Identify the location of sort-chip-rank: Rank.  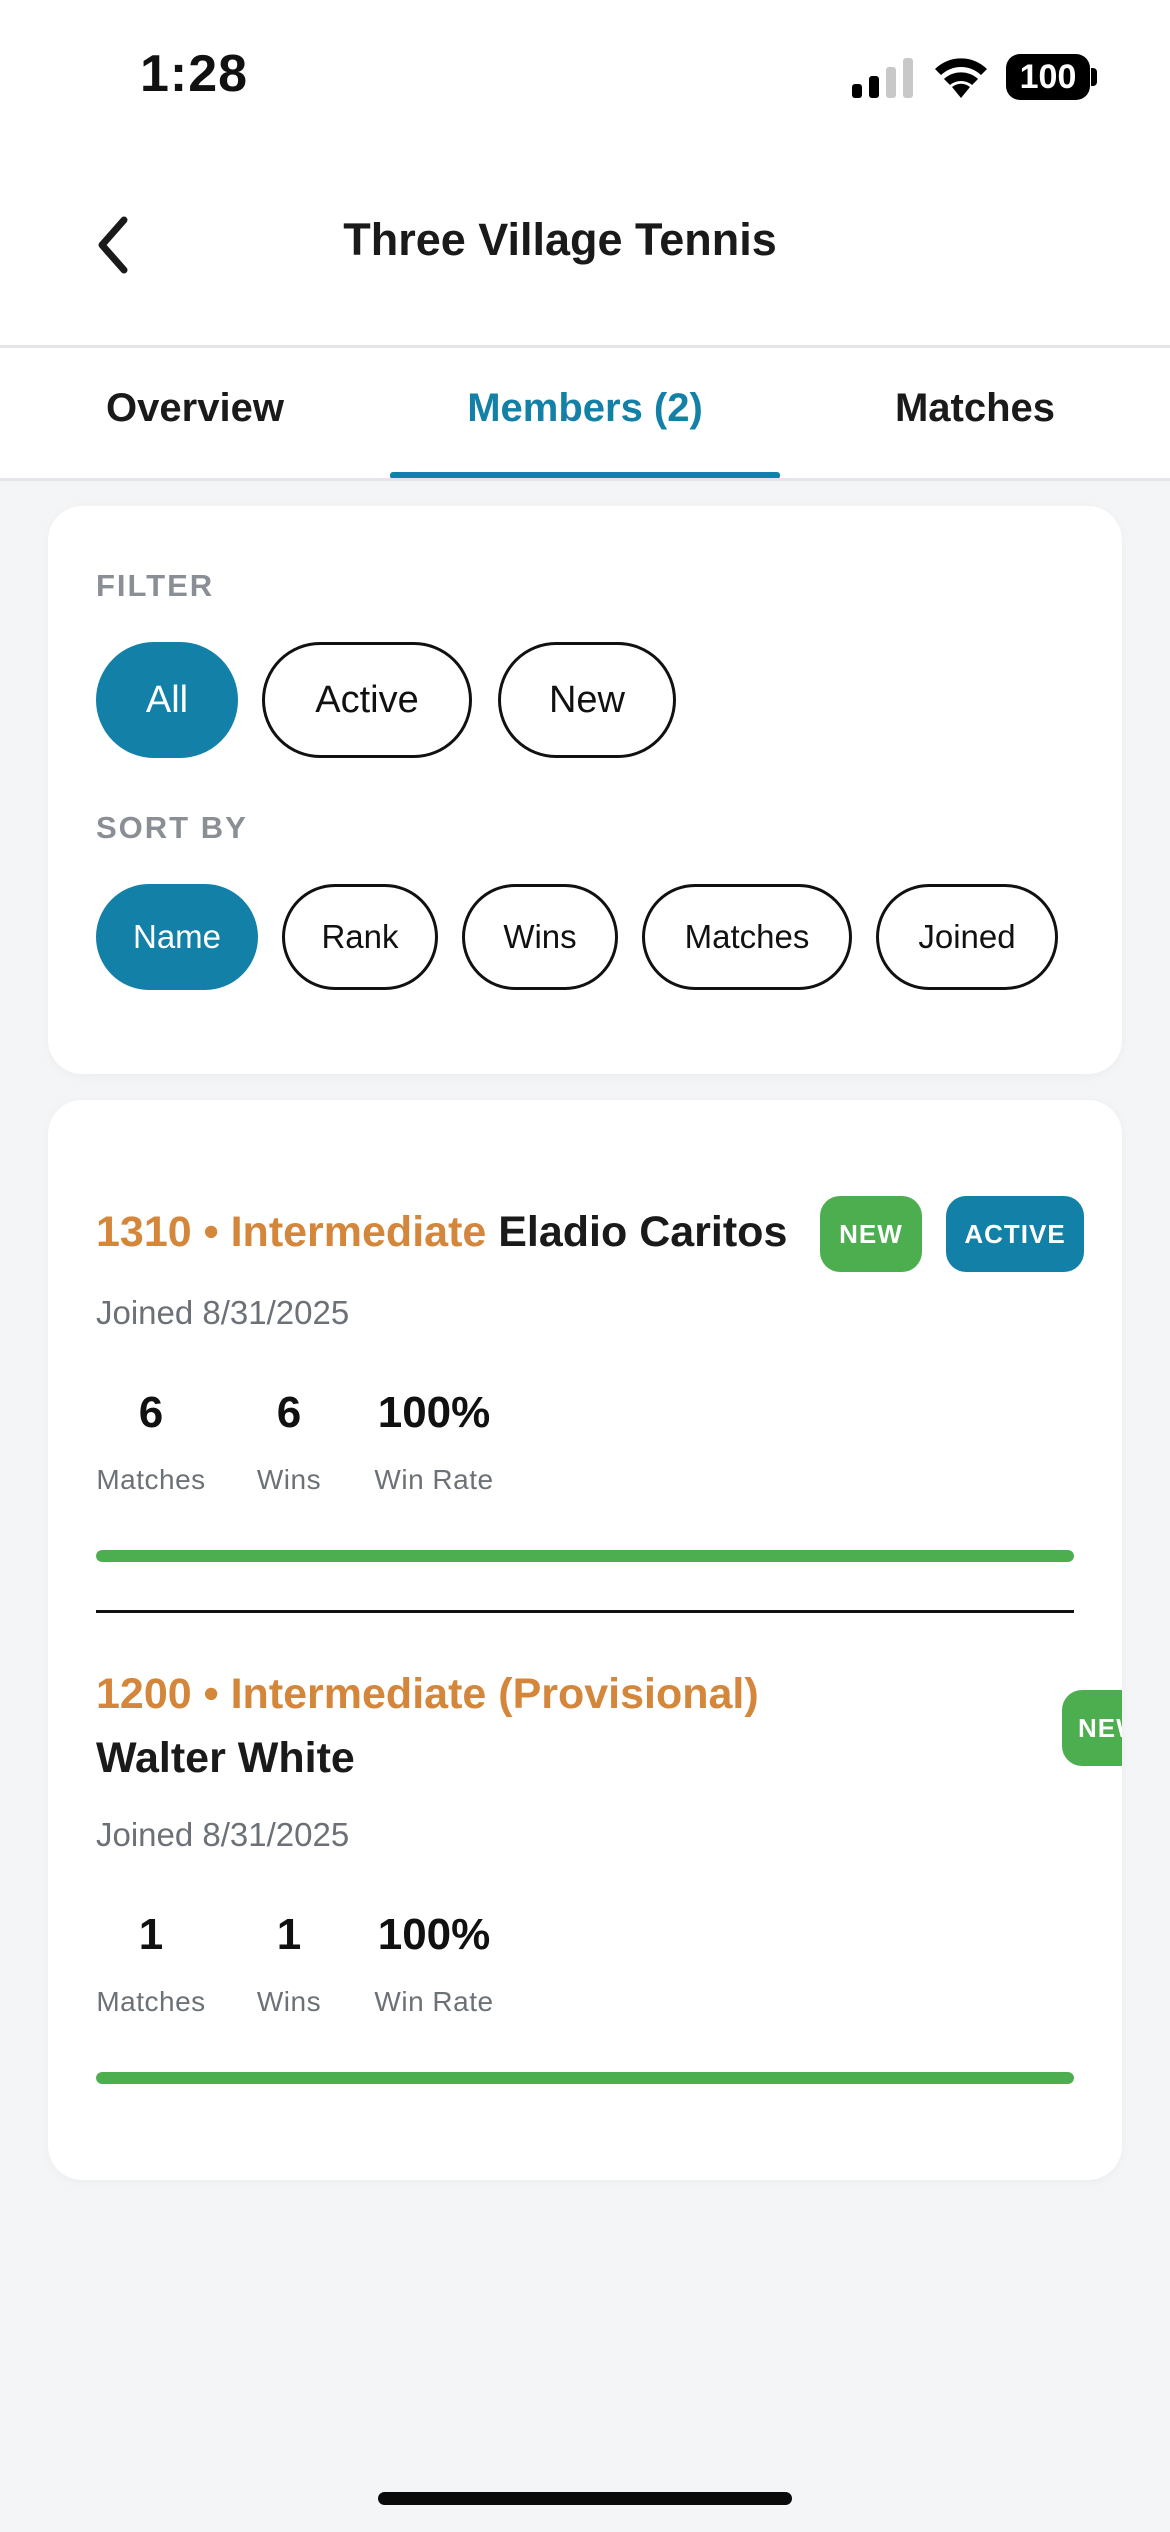
(360, 937).